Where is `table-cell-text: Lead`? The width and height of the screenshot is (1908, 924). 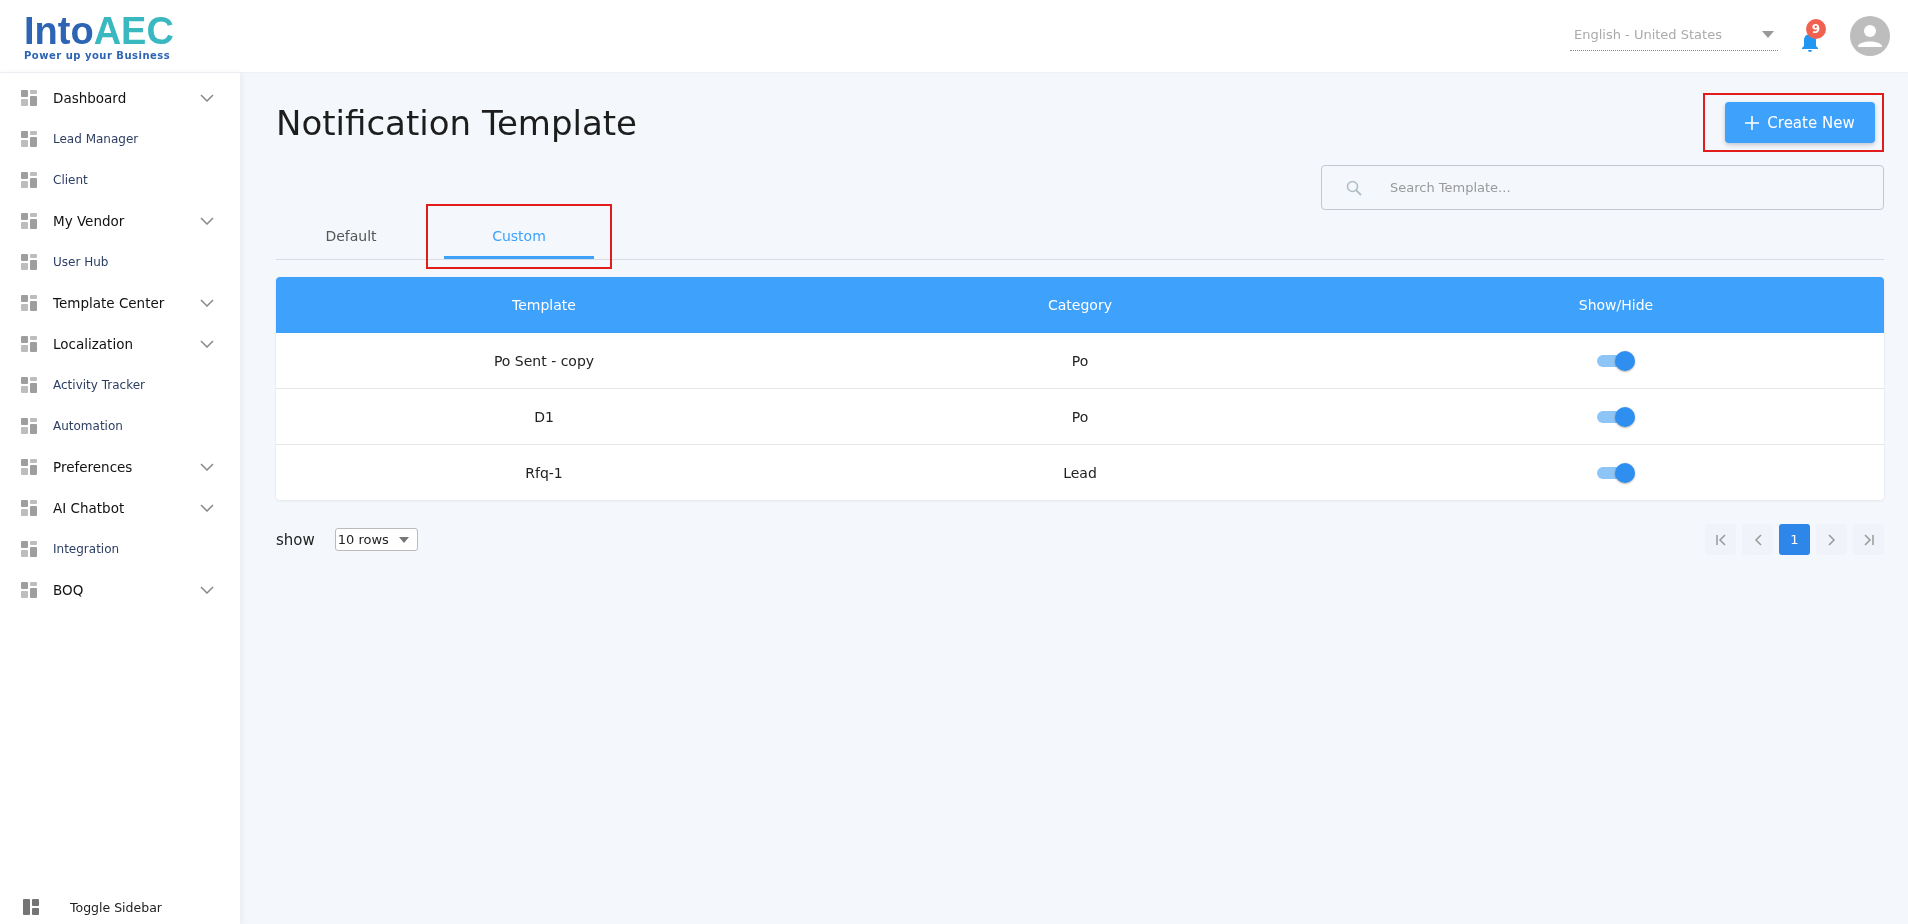
table-cell-text: Lead is located at coordinates (1080, 472).